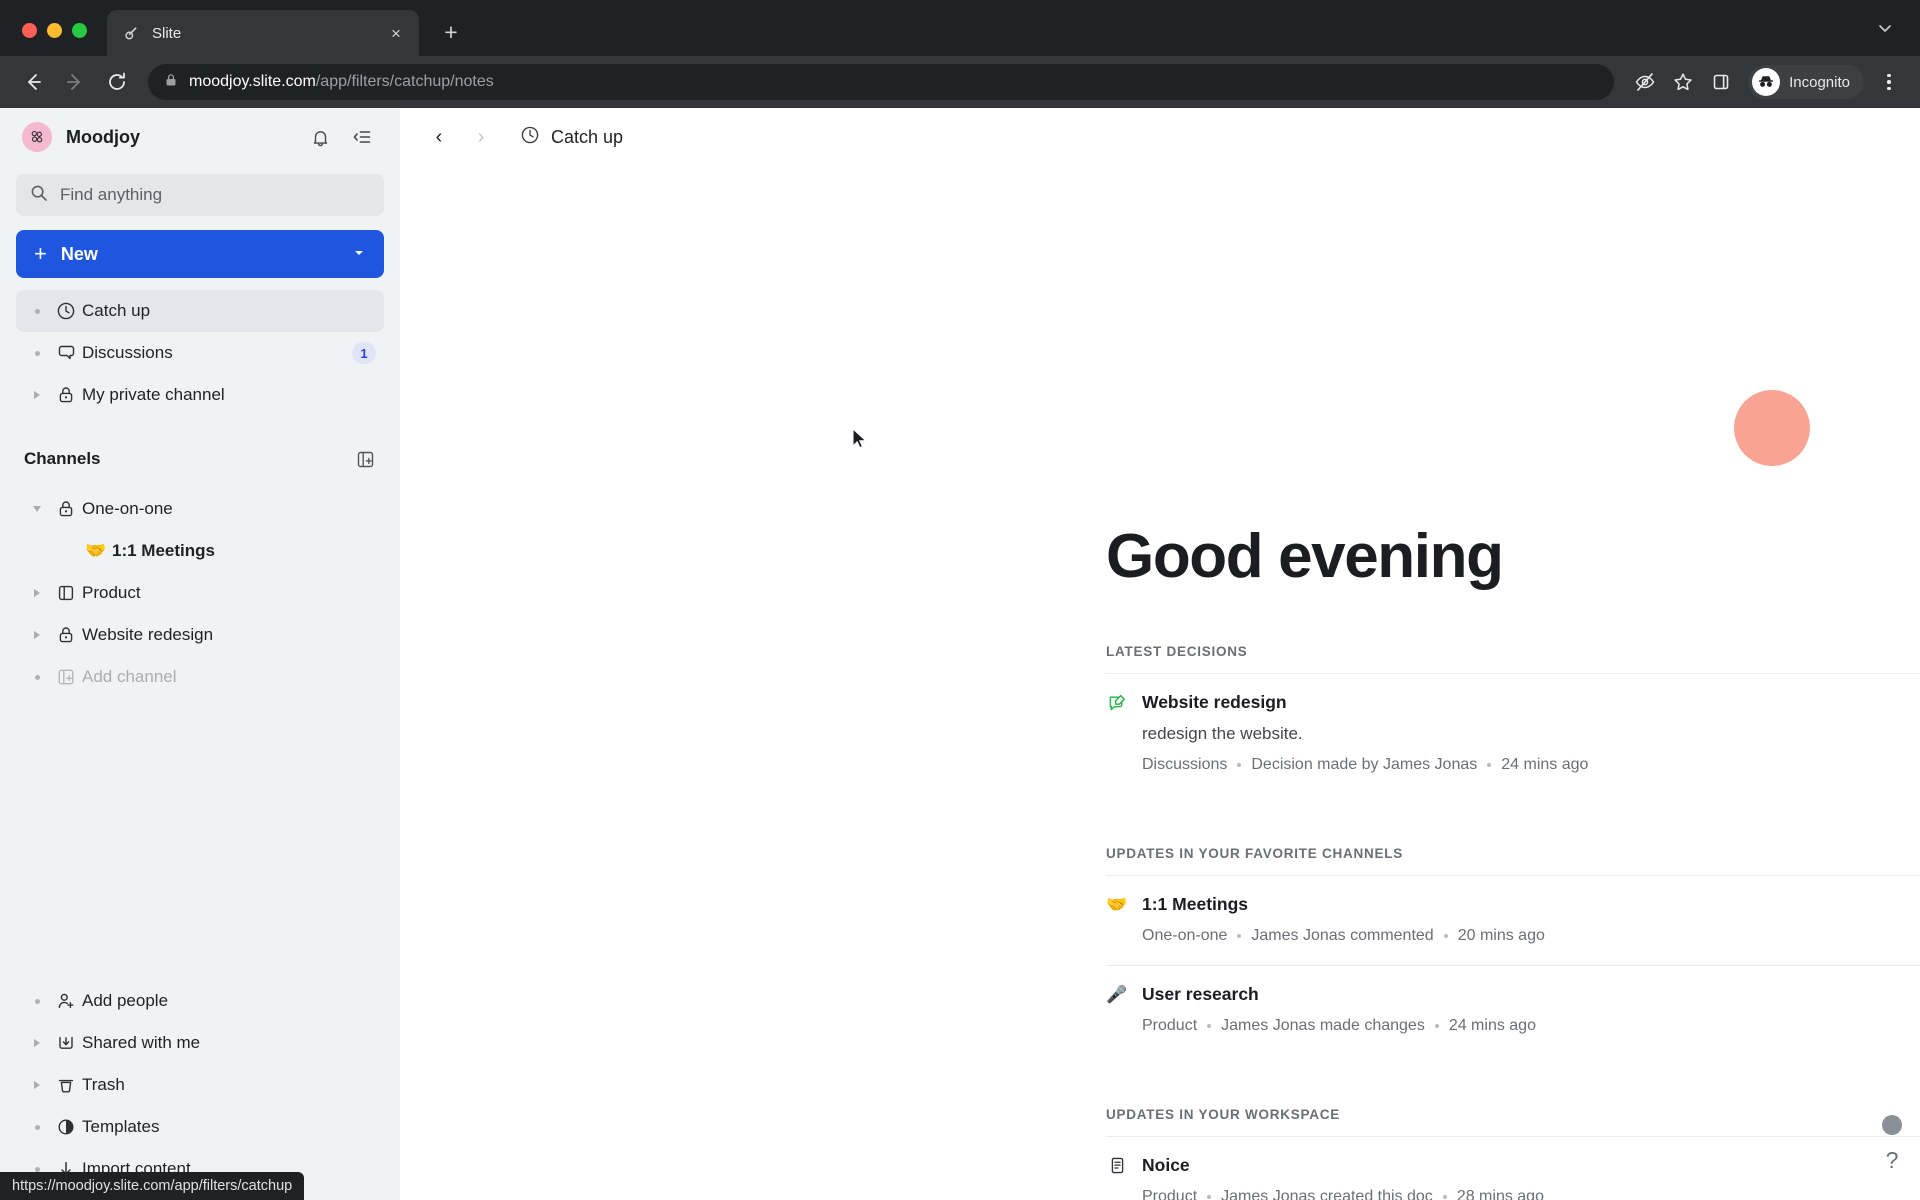 The height and width of the screenshot is (1200, 1920). What do you see at coordinates (1683, 82) in the screenshot?
I see `bookmark-star-icon` at bounding box center [1683, 82].